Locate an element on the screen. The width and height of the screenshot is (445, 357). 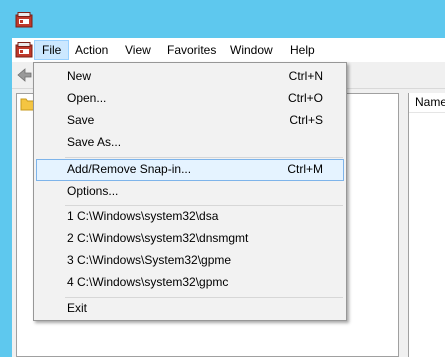
mmc-console-icon is located at coordinates (24, 20).